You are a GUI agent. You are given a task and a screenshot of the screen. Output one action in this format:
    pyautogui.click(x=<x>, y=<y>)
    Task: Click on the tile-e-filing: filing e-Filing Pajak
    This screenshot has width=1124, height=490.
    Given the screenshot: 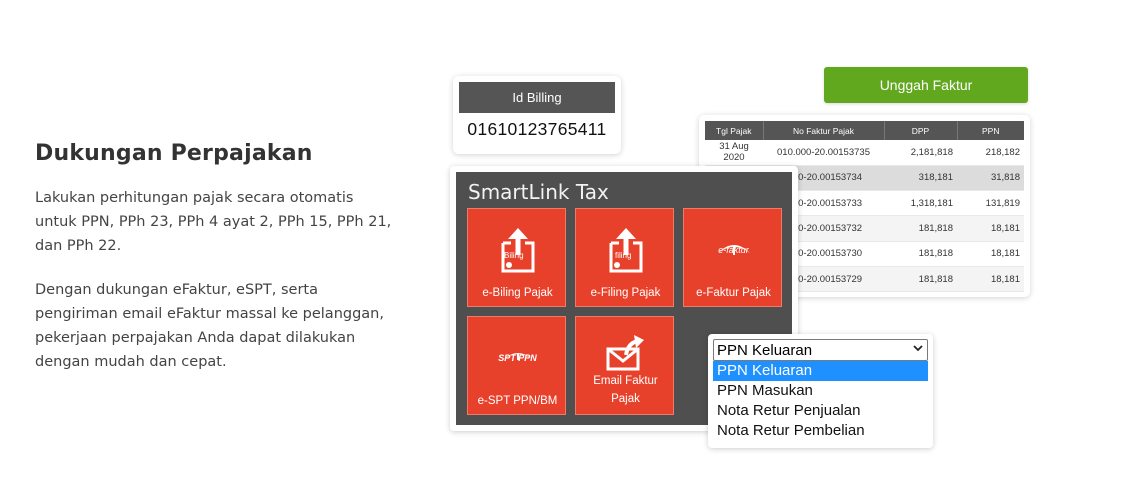 What is the action you would take?
    pyautogui.click(x=624, y=257)
    